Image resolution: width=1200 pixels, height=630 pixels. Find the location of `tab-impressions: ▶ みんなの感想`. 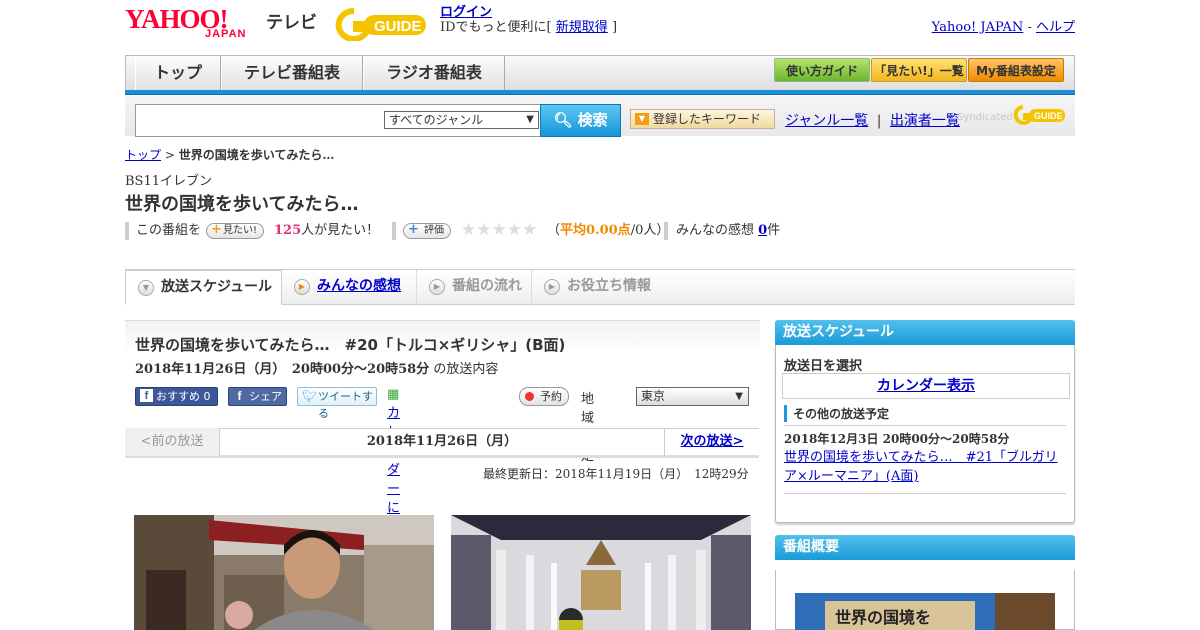

tab-impressions: ▶ みんなの感想 is located at coordinates (349, 287).